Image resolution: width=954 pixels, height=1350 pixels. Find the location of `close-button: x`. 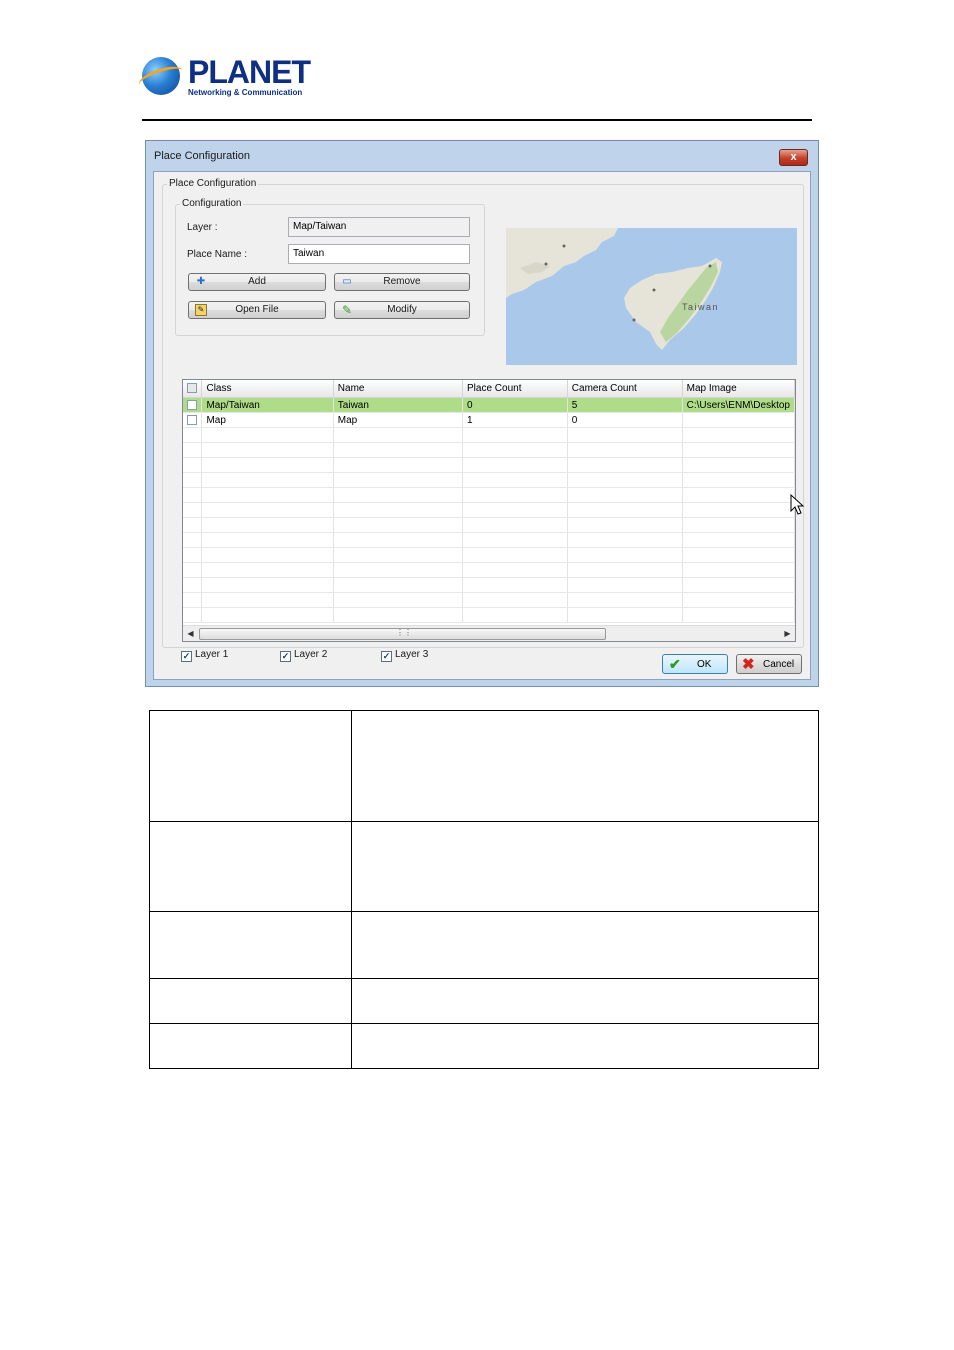

close-button: x is located at coordinates (793, 157).